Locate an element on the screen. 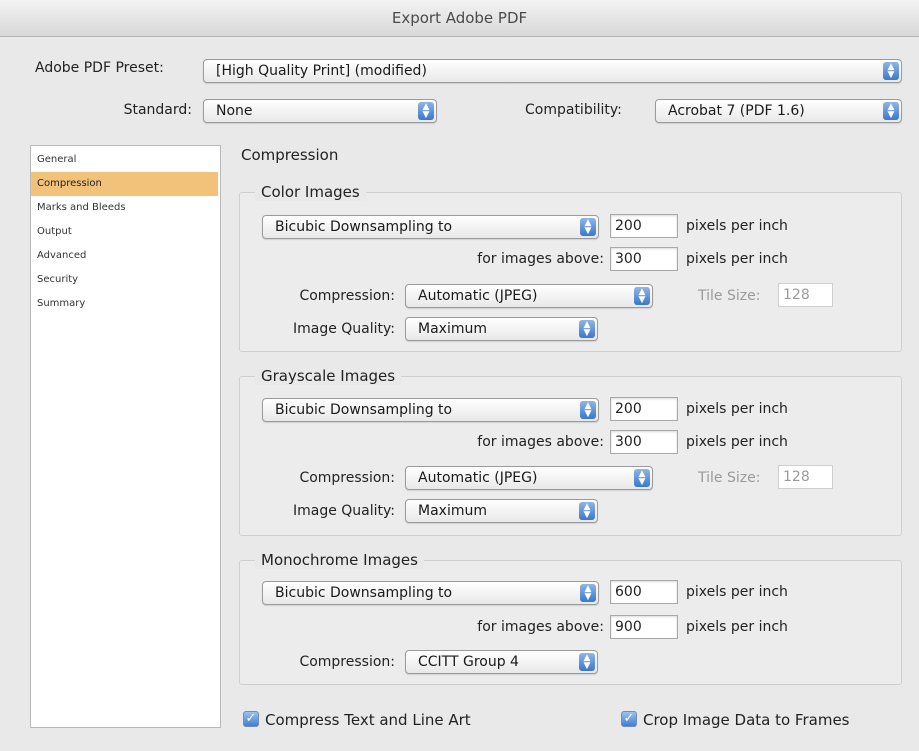 The image size is (919, 751). color-sampling-popup: Bicubic Downsampling to ▲ ▼ is located at coordinates (430, 227).